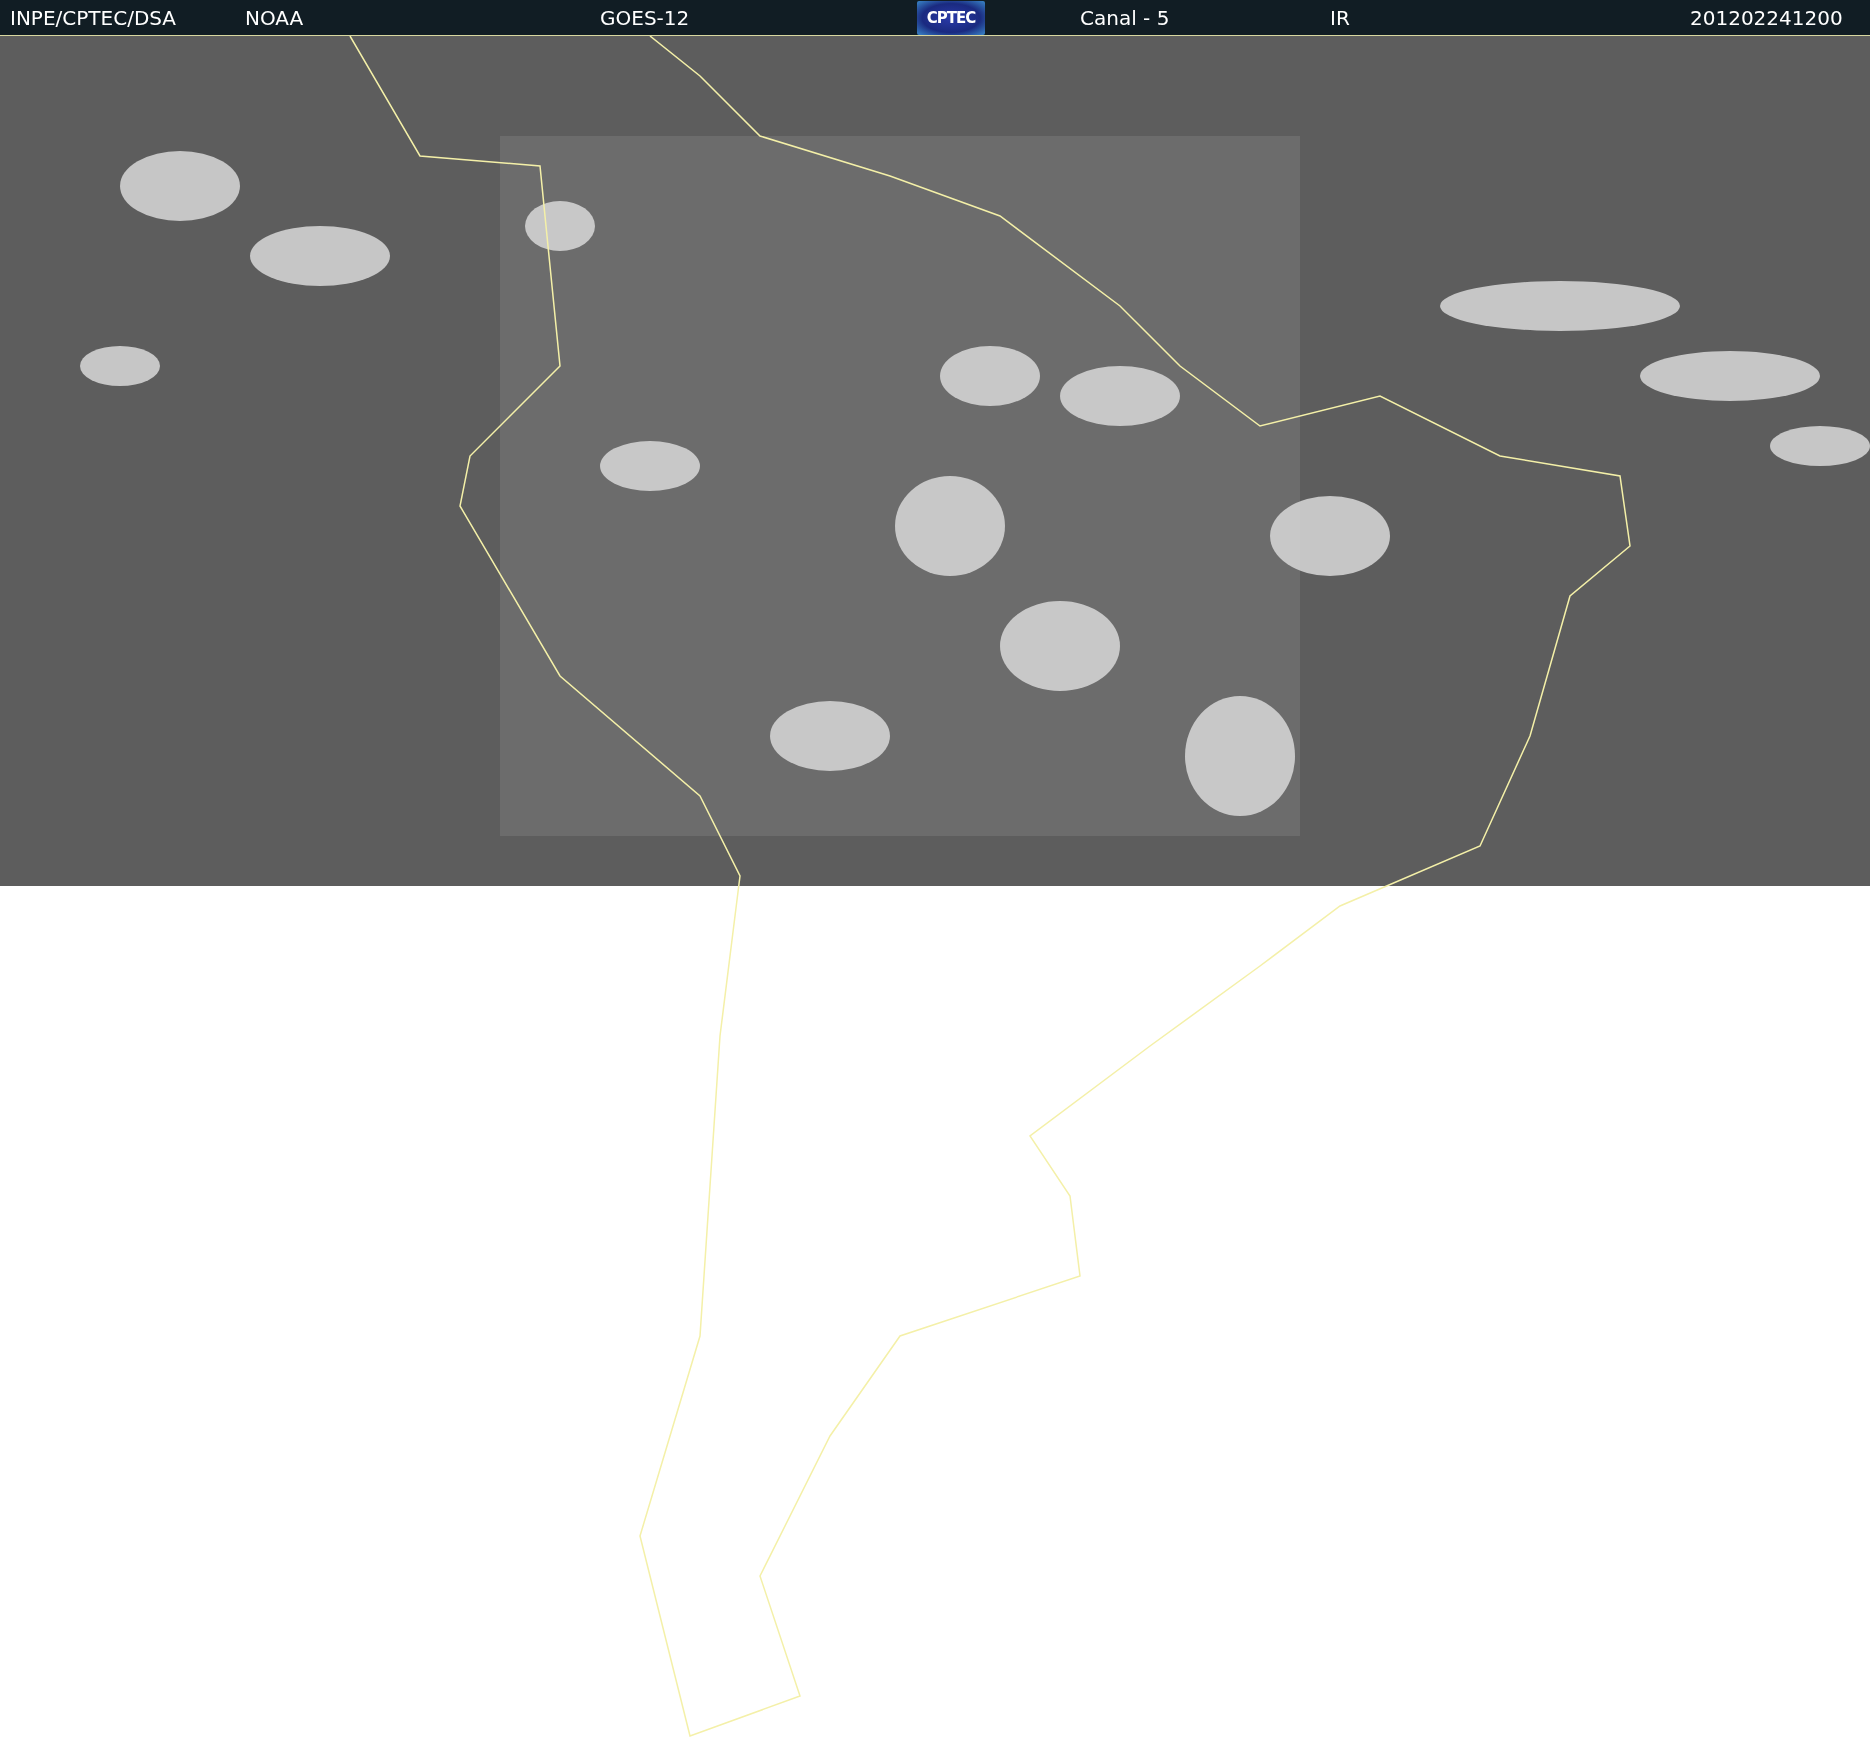  Describe the element at coordinates (1340, 17) in the screenshot. I see `header-label: IR` at that location.